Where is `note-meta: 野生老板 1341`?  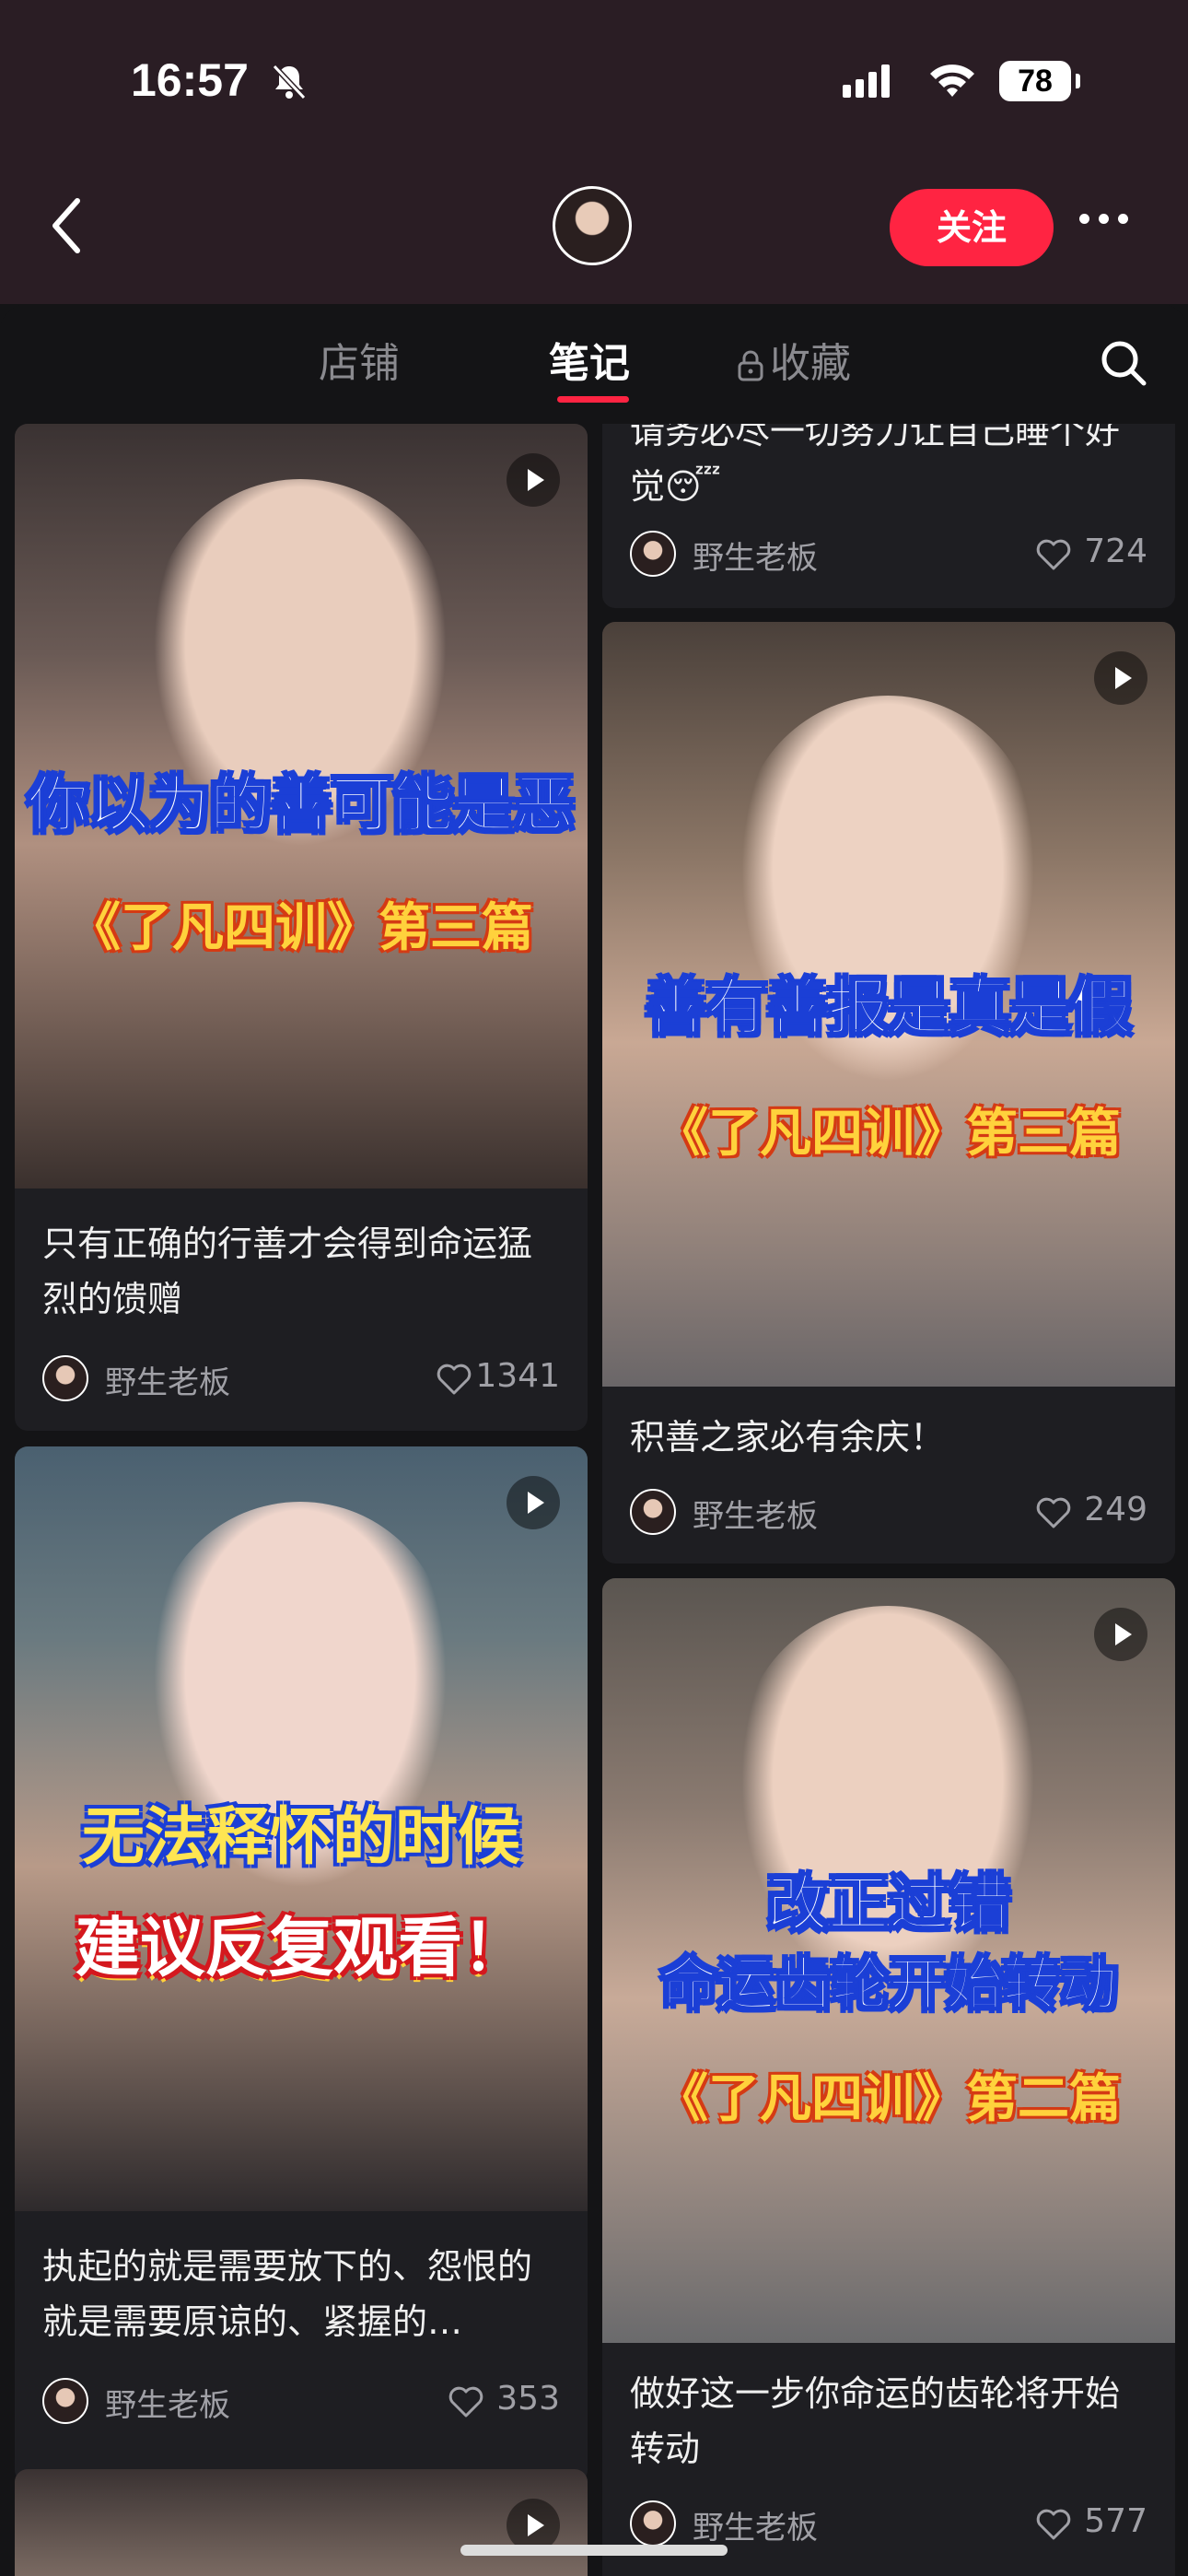
note-meta: 野生老板 1341 is located at coordinates (301, 1377).